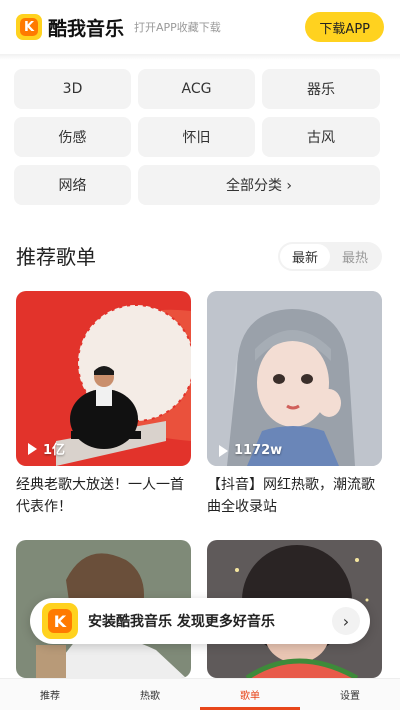  I want to click on category-internet: 网络, so click(72, 185).